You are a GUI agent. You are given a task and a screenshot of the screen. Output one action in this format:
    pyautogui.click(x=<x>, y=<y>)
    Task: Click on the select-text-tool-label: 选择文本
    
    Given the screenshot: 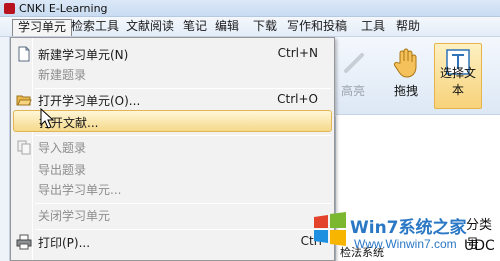 What is the action you would take?
    pyautogui.click(x=457, y=81)
    